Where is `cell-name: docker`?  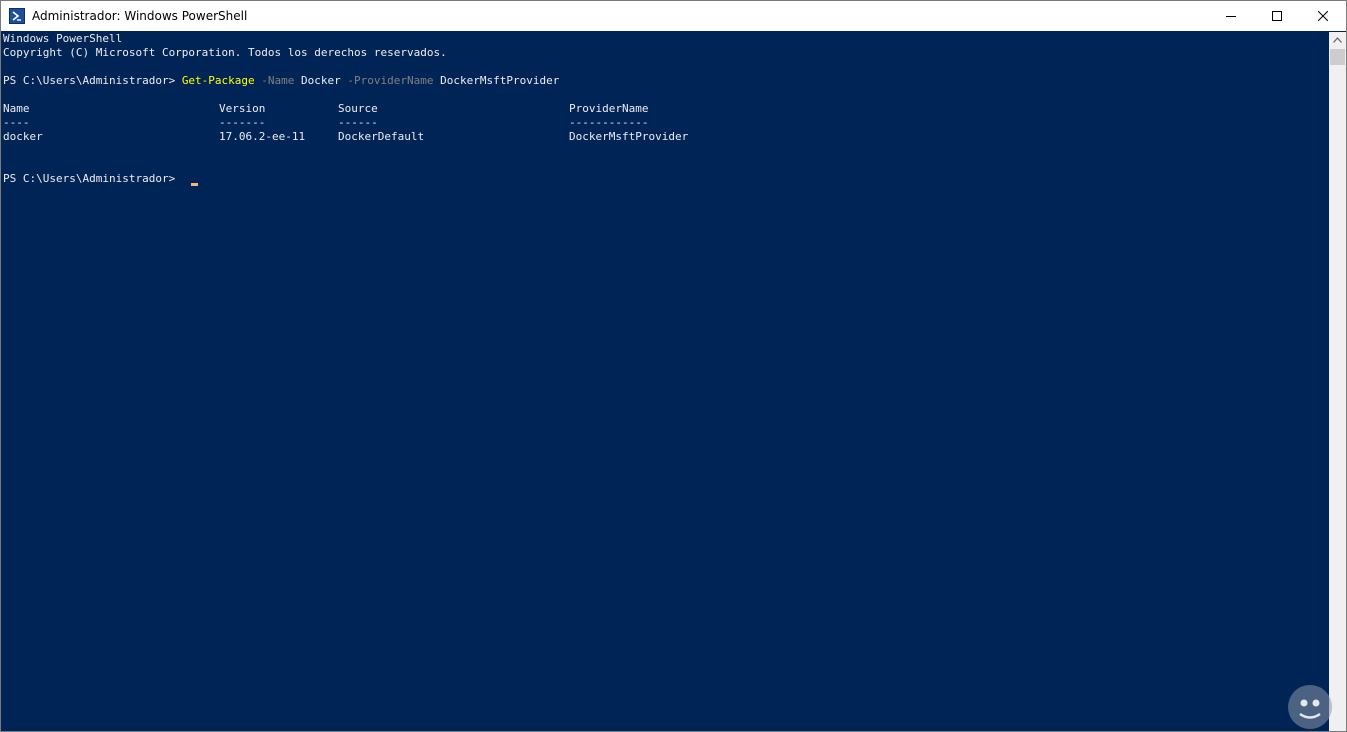 cell-name: docker is located at coordinates (23, 136).